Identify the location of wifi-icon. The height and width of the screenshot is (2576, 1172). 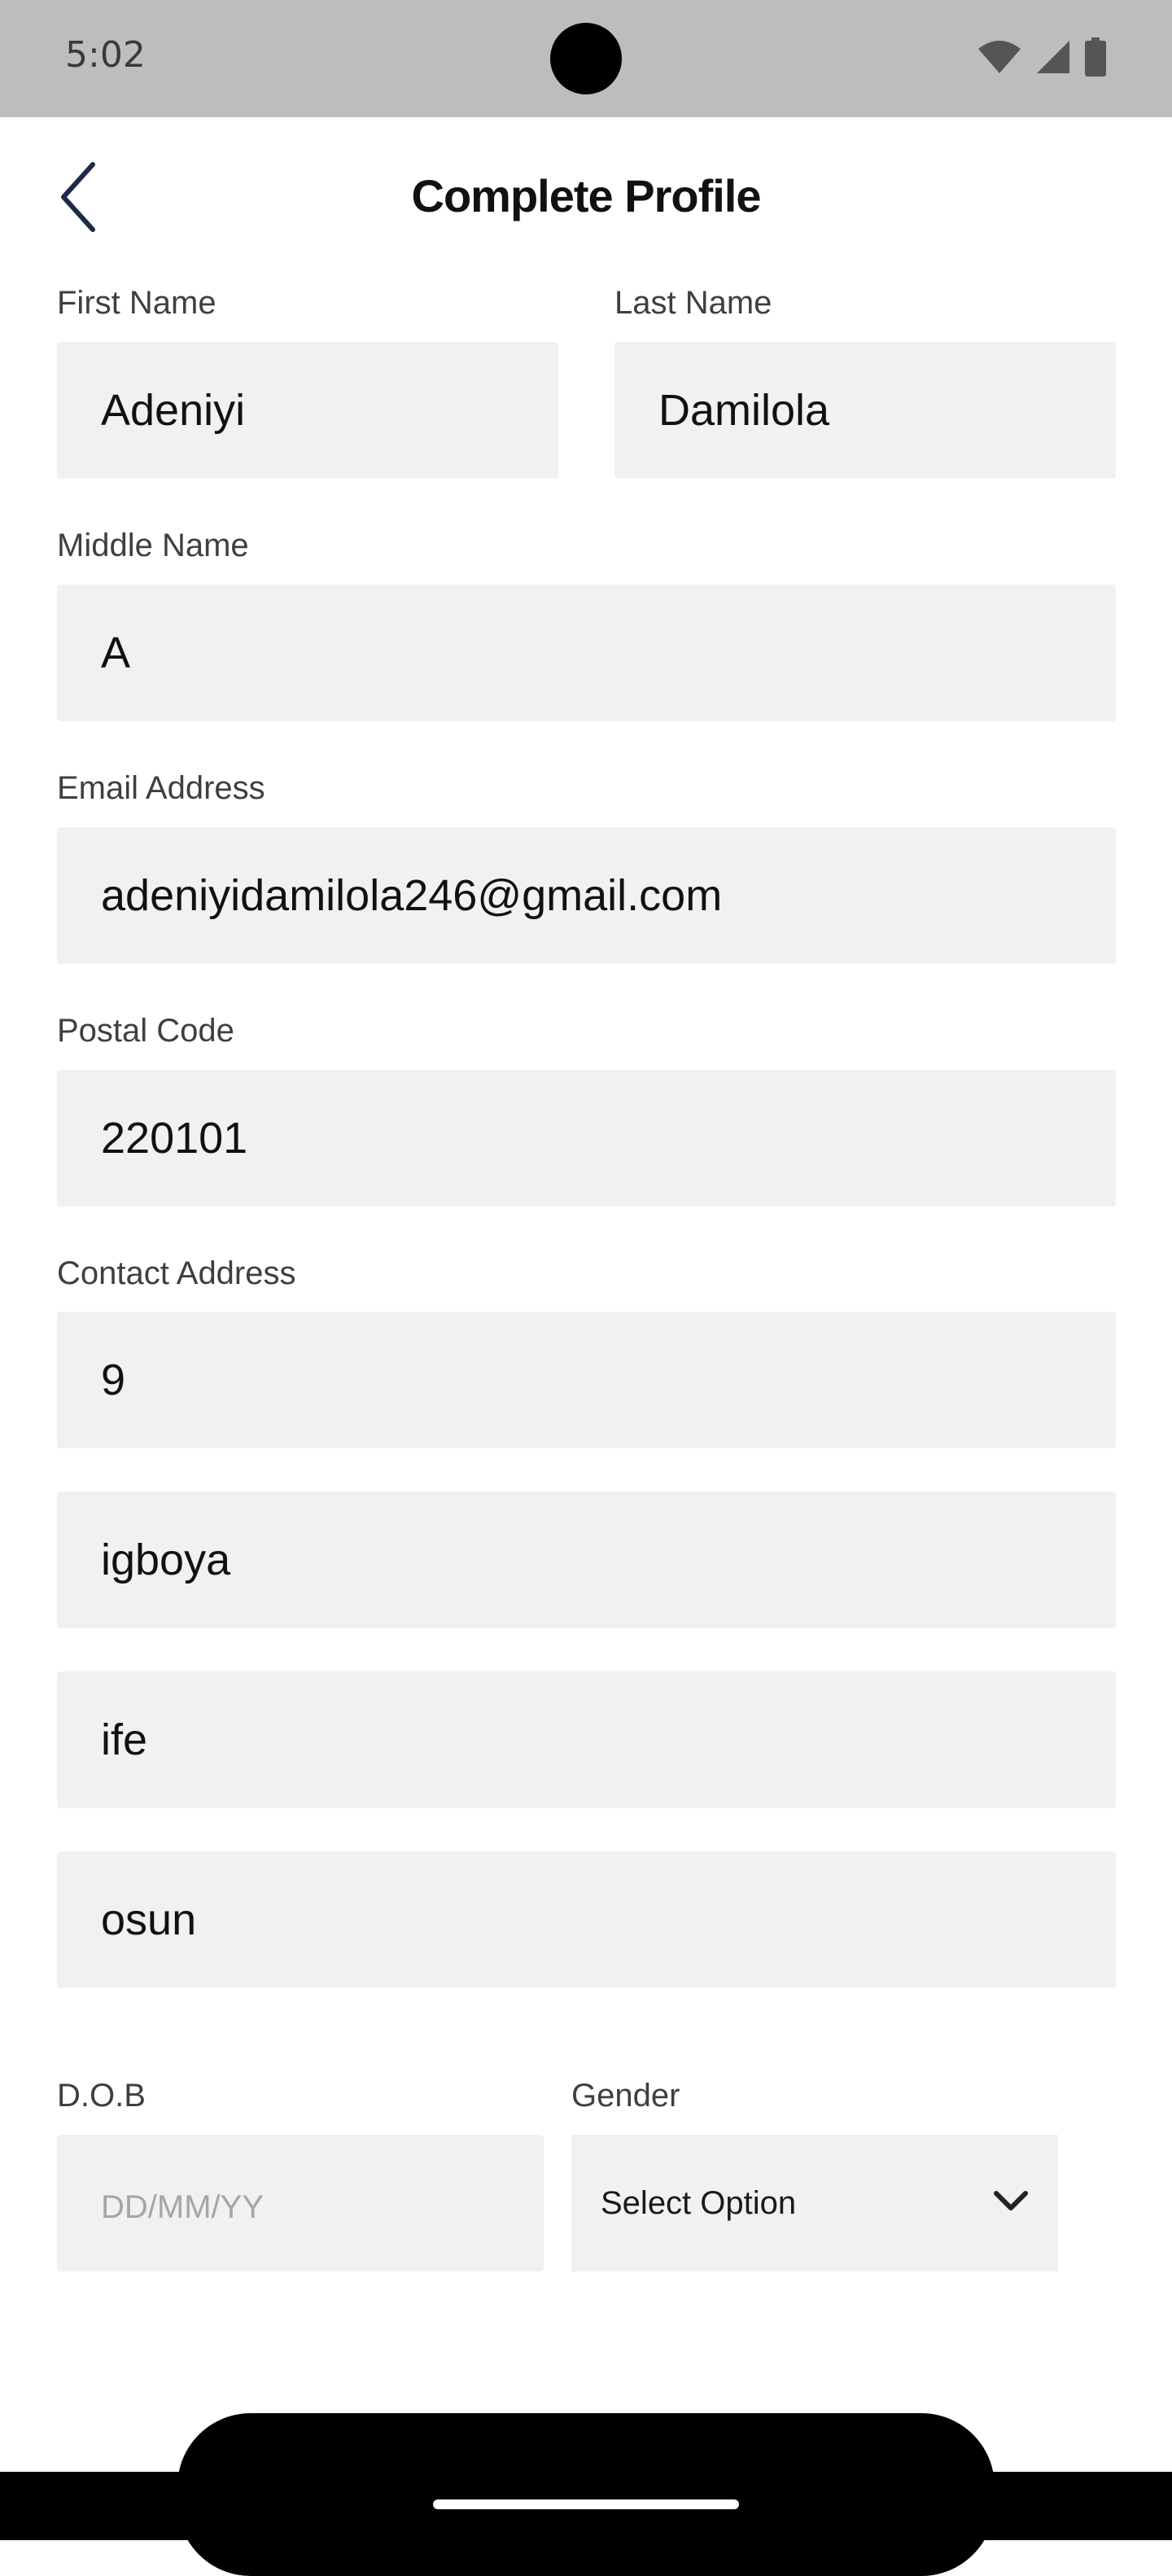
(999, 57).